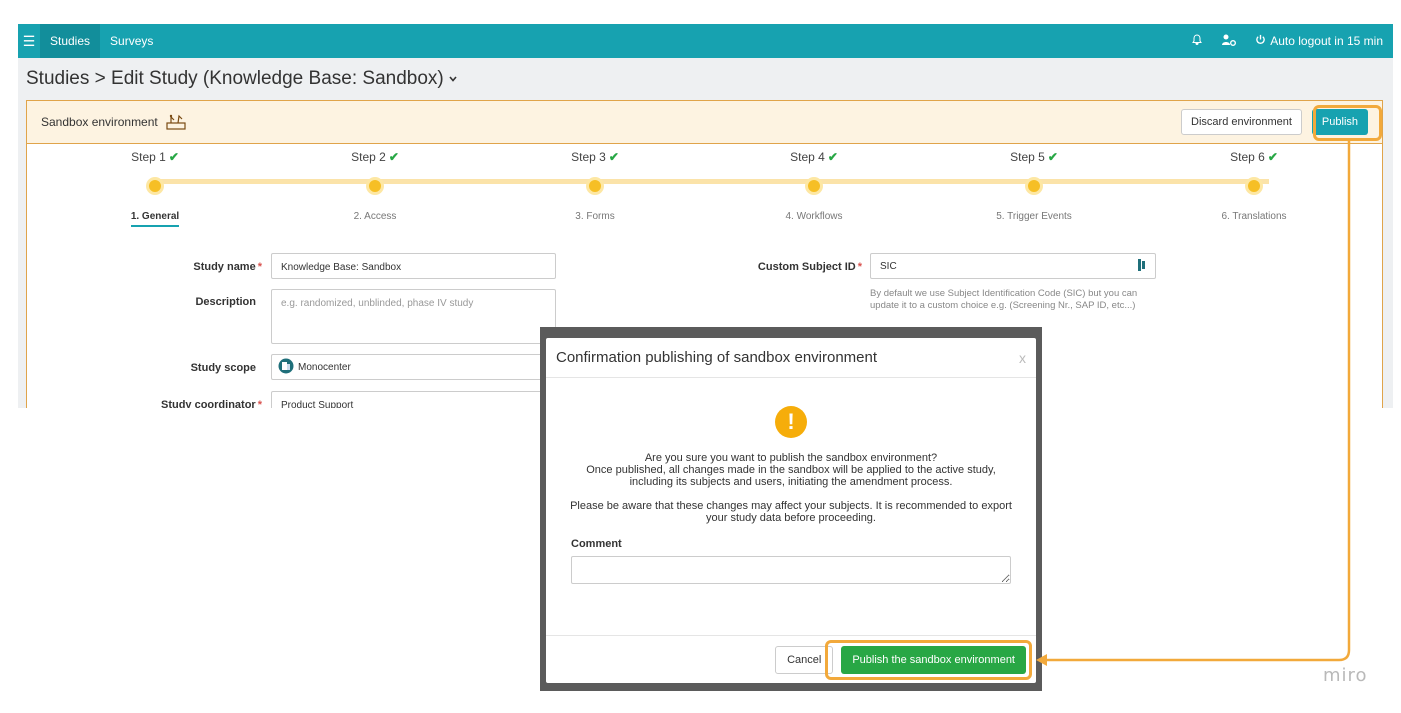 The height and width of the screenshot is (713, 1401). Describe the element at coordinates (1345, 675) in the screenshot. I see `miro-logo: miro` at that location.